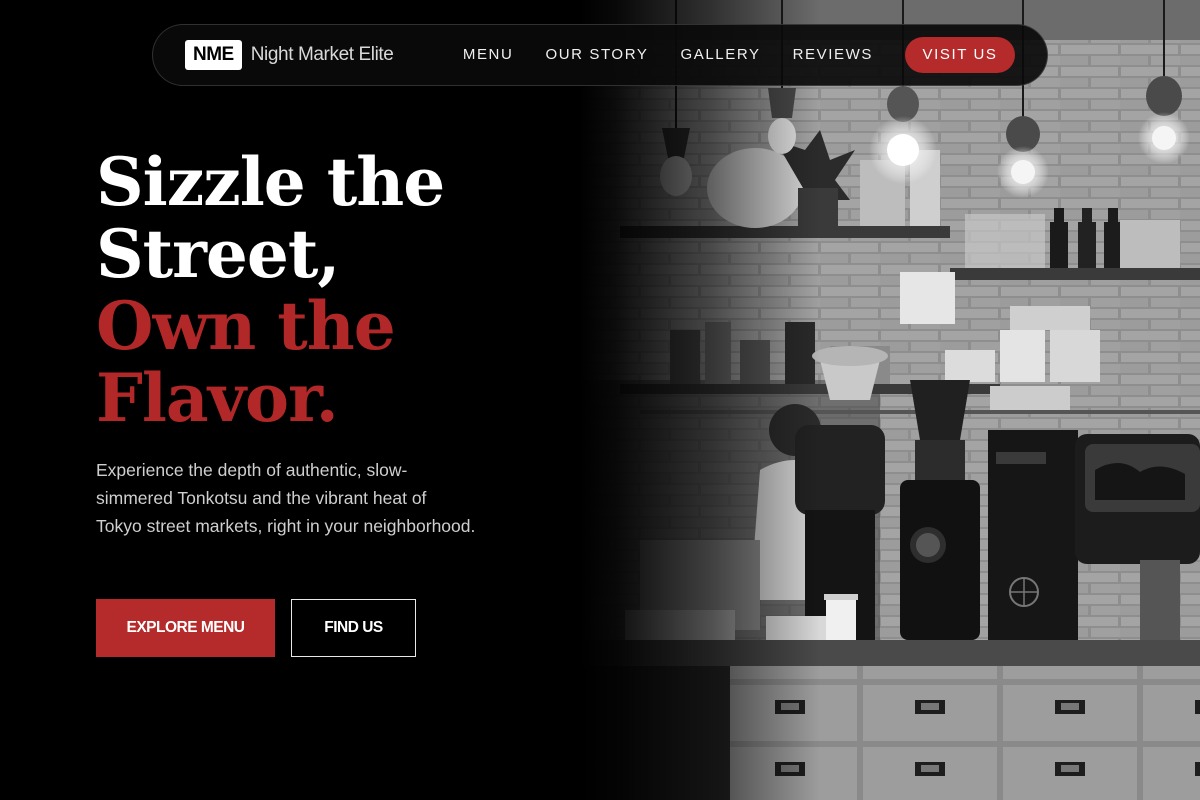 This screenshot has width=1200, height=800. Describe the element at coordinates (218, 254) in the screenshot. I see `hero-title-line-2: Street,` at that location.